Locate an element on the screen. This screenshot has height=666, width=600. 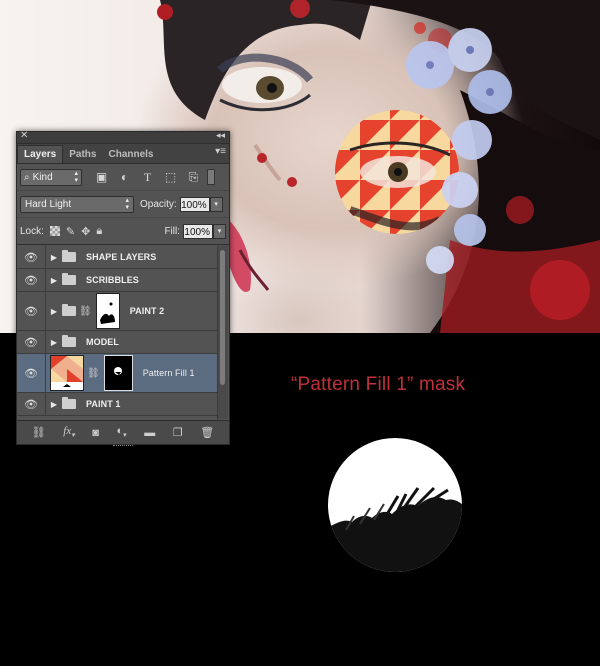
lock-icons: ✎ ✥ 🔒︎ is located at coordinates (75, 231).